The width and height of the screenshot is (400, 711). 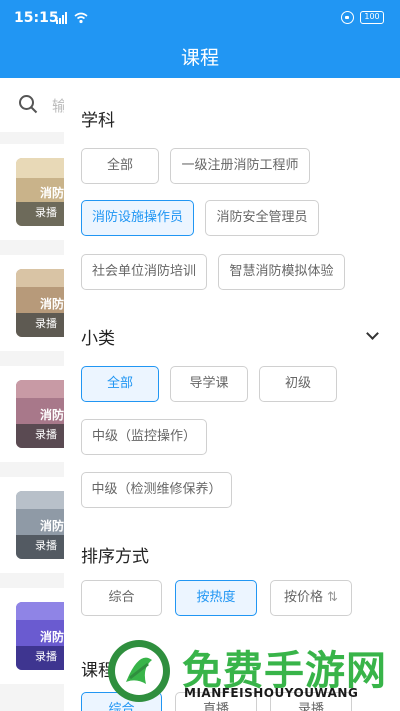 I want to click on subject-chip-level1-engineer: 一级注册消防工程师, so click(x=240, y=166).